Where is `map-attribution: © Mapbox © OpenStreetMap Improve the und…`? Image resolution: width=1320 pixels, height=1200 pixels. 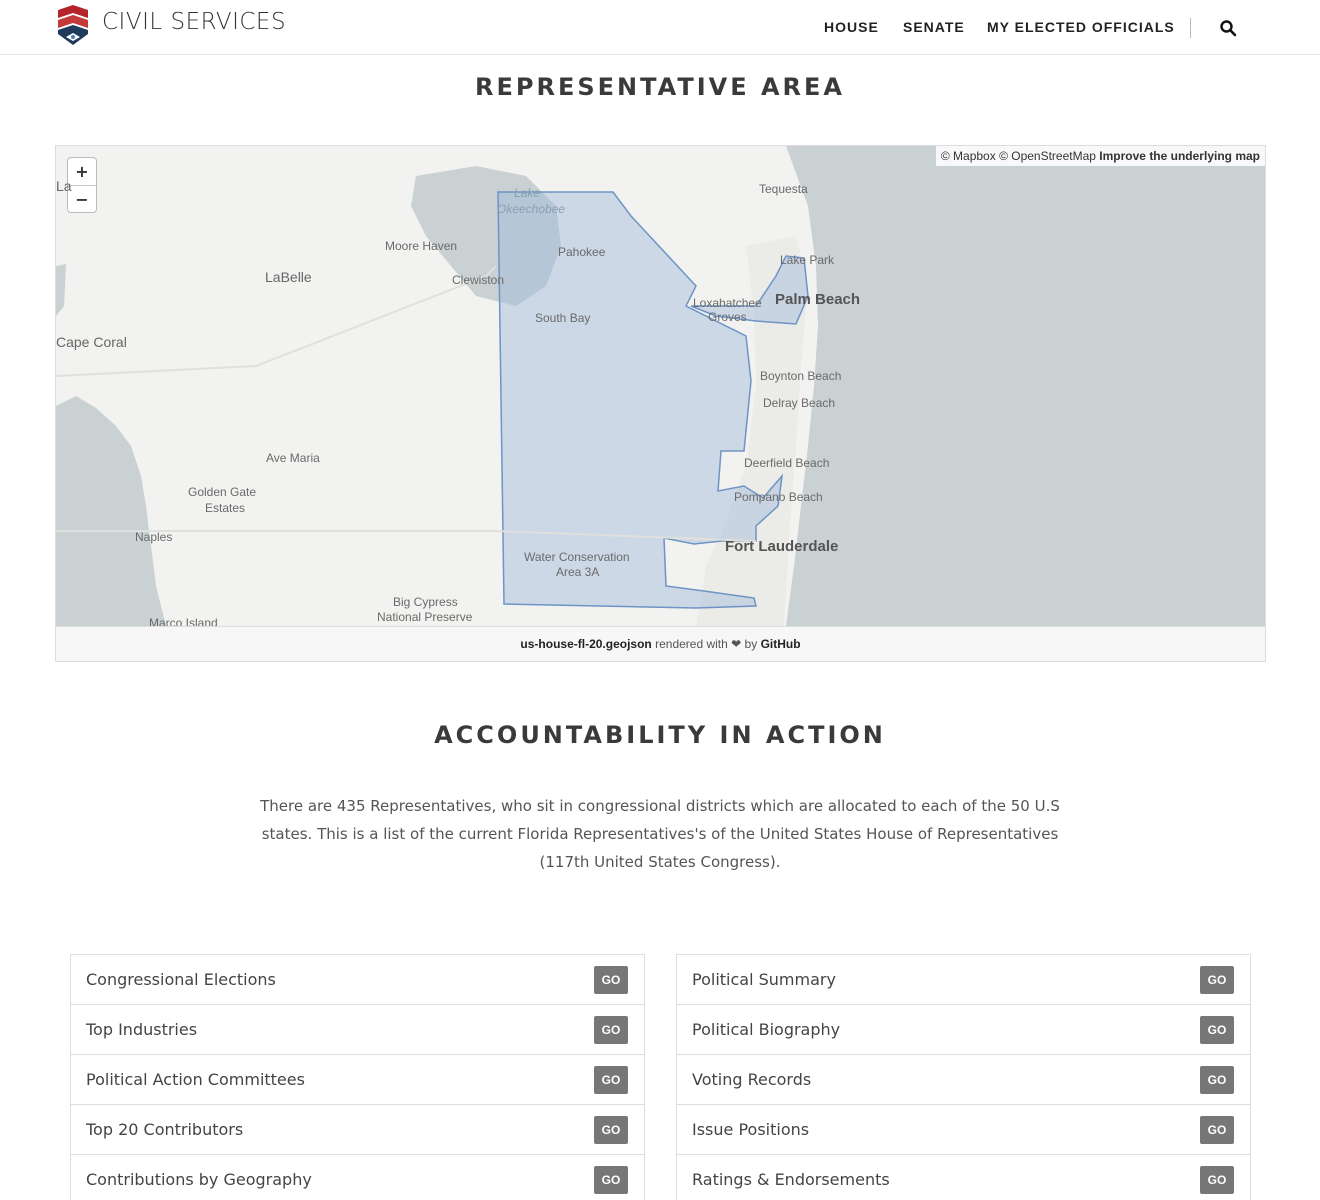
map-attribution: © Mapbox © OpenStreetMap Improve the und… is located at coordinates (1100, 156).